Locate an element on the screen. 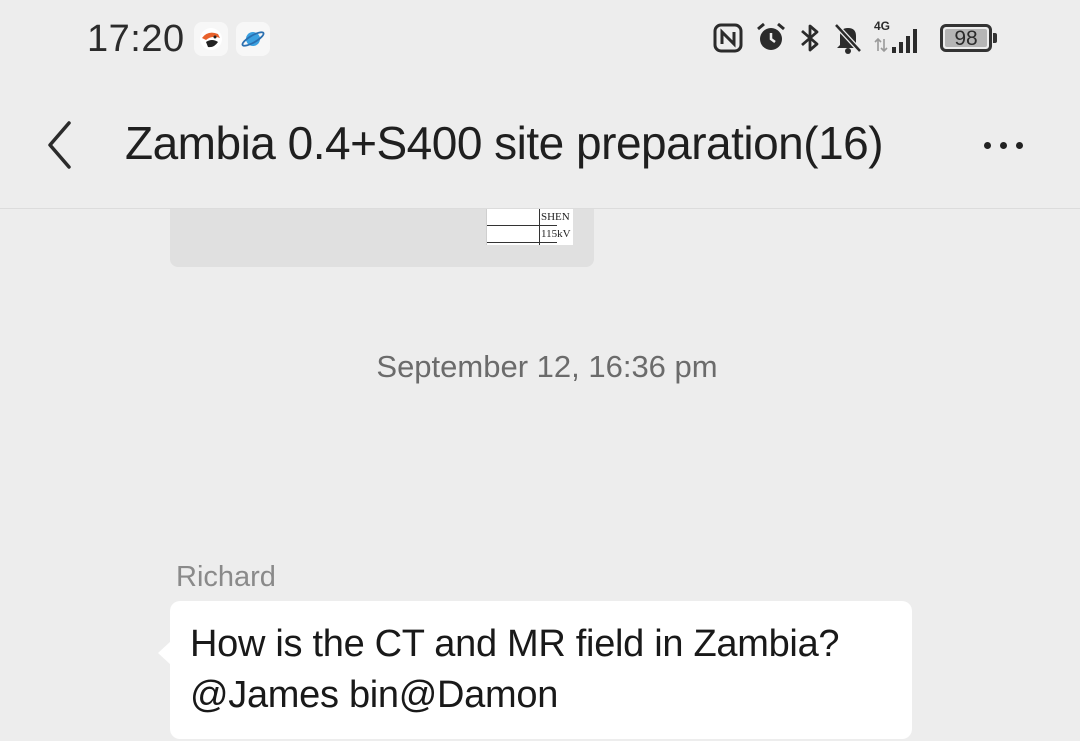 This screenshot has width=1080, height=741. chevron-left-icon is located at coordinates (59, 145).